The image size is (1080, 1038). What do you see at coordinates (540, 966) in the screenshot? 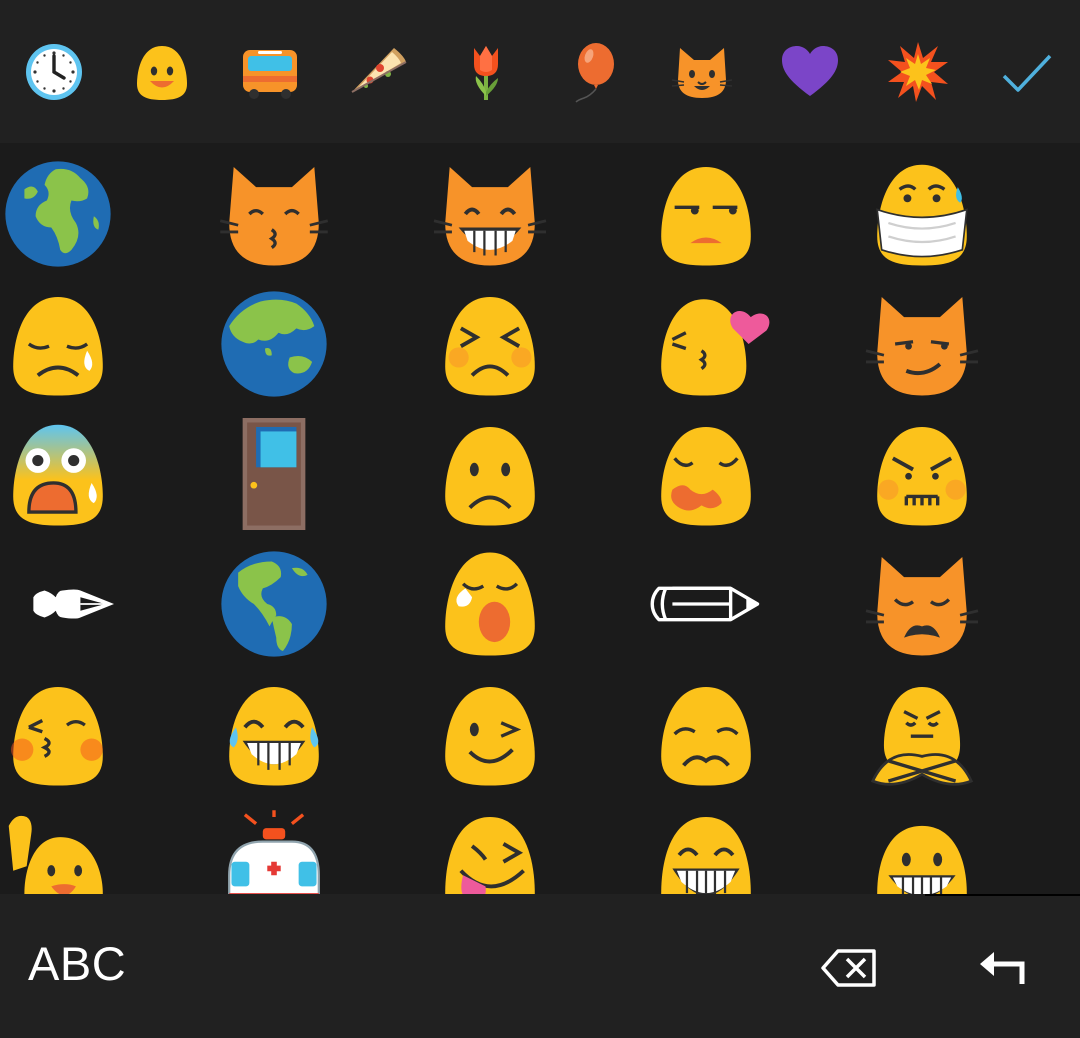
I see `keyboard-bottom-bar` at bounding box center [540, 966].